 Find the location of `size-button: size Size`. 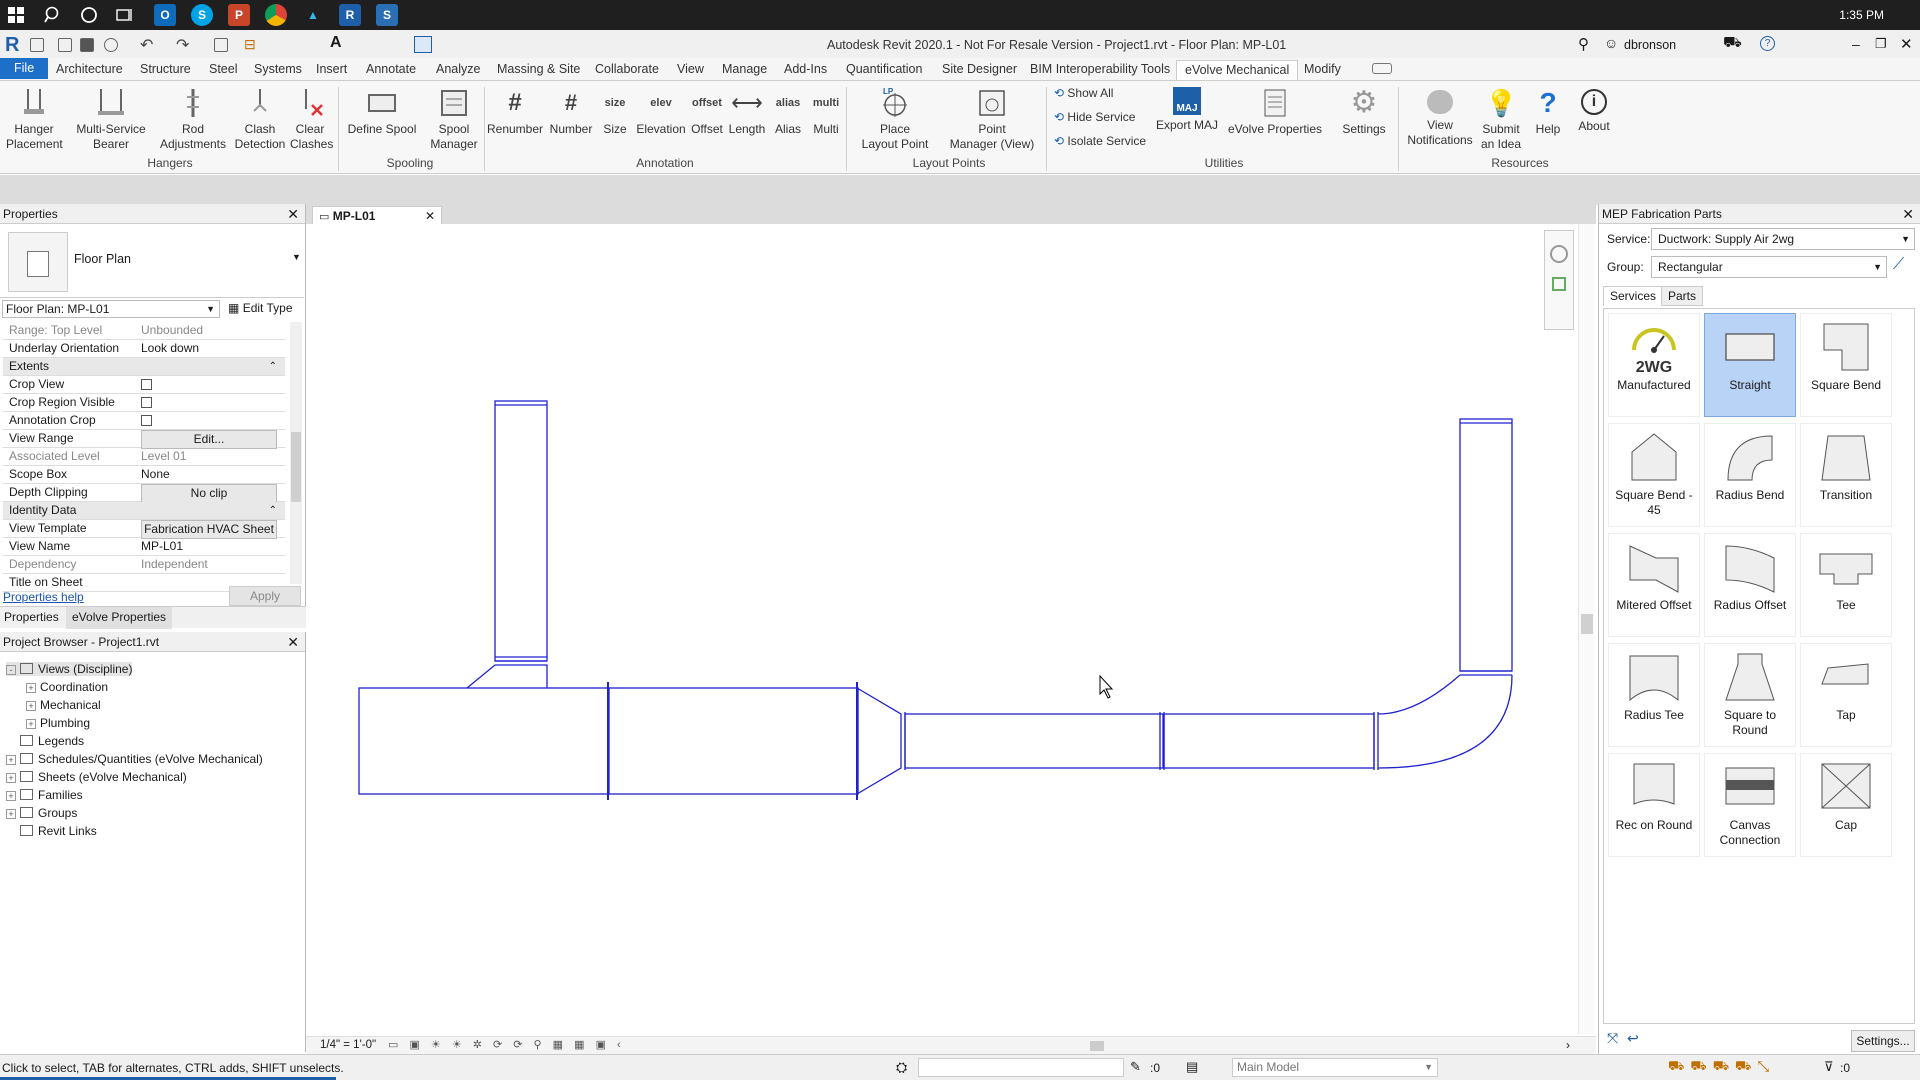

size-button: size Size is located at coordinates (615, 110).